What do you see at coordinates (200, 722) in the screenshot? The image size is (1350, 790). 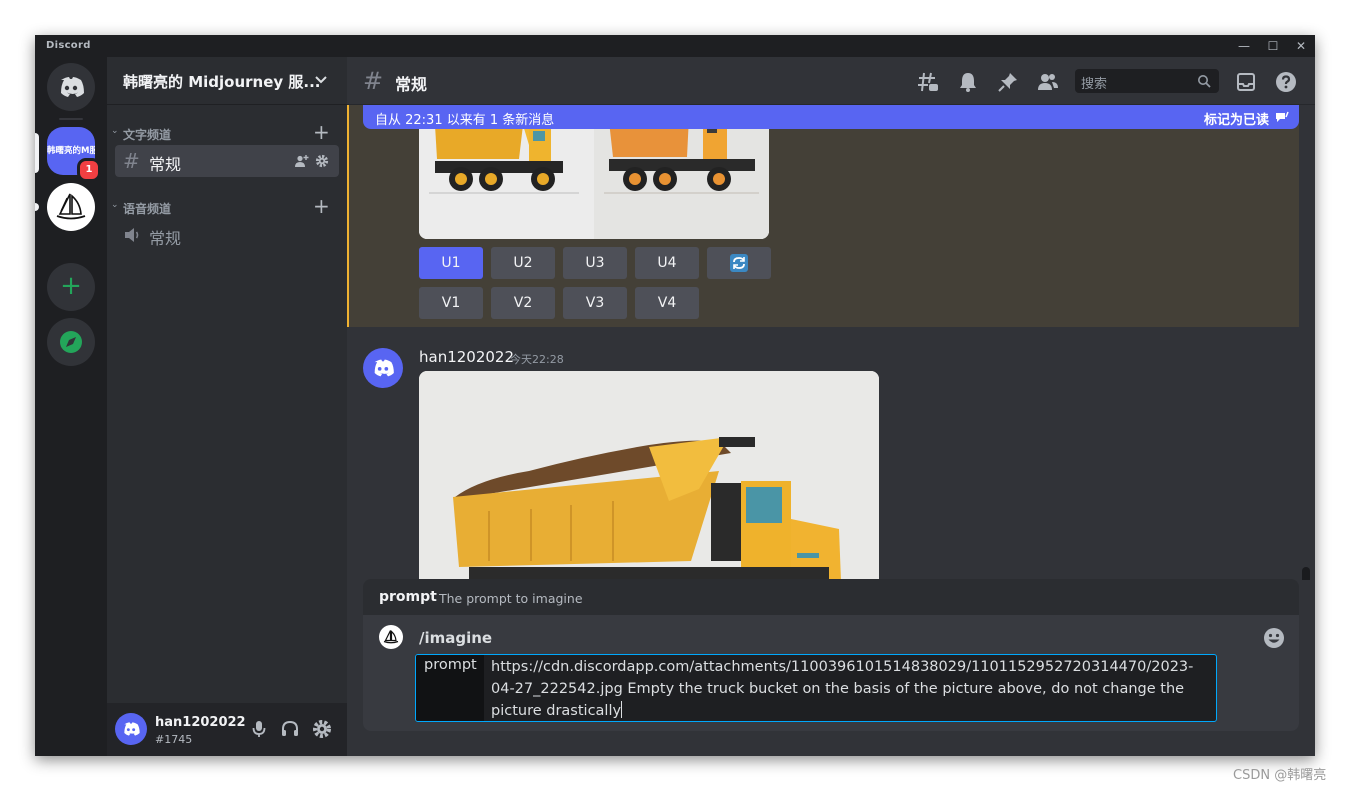 I see `username: han1202022` at bounding box center [200, 722].